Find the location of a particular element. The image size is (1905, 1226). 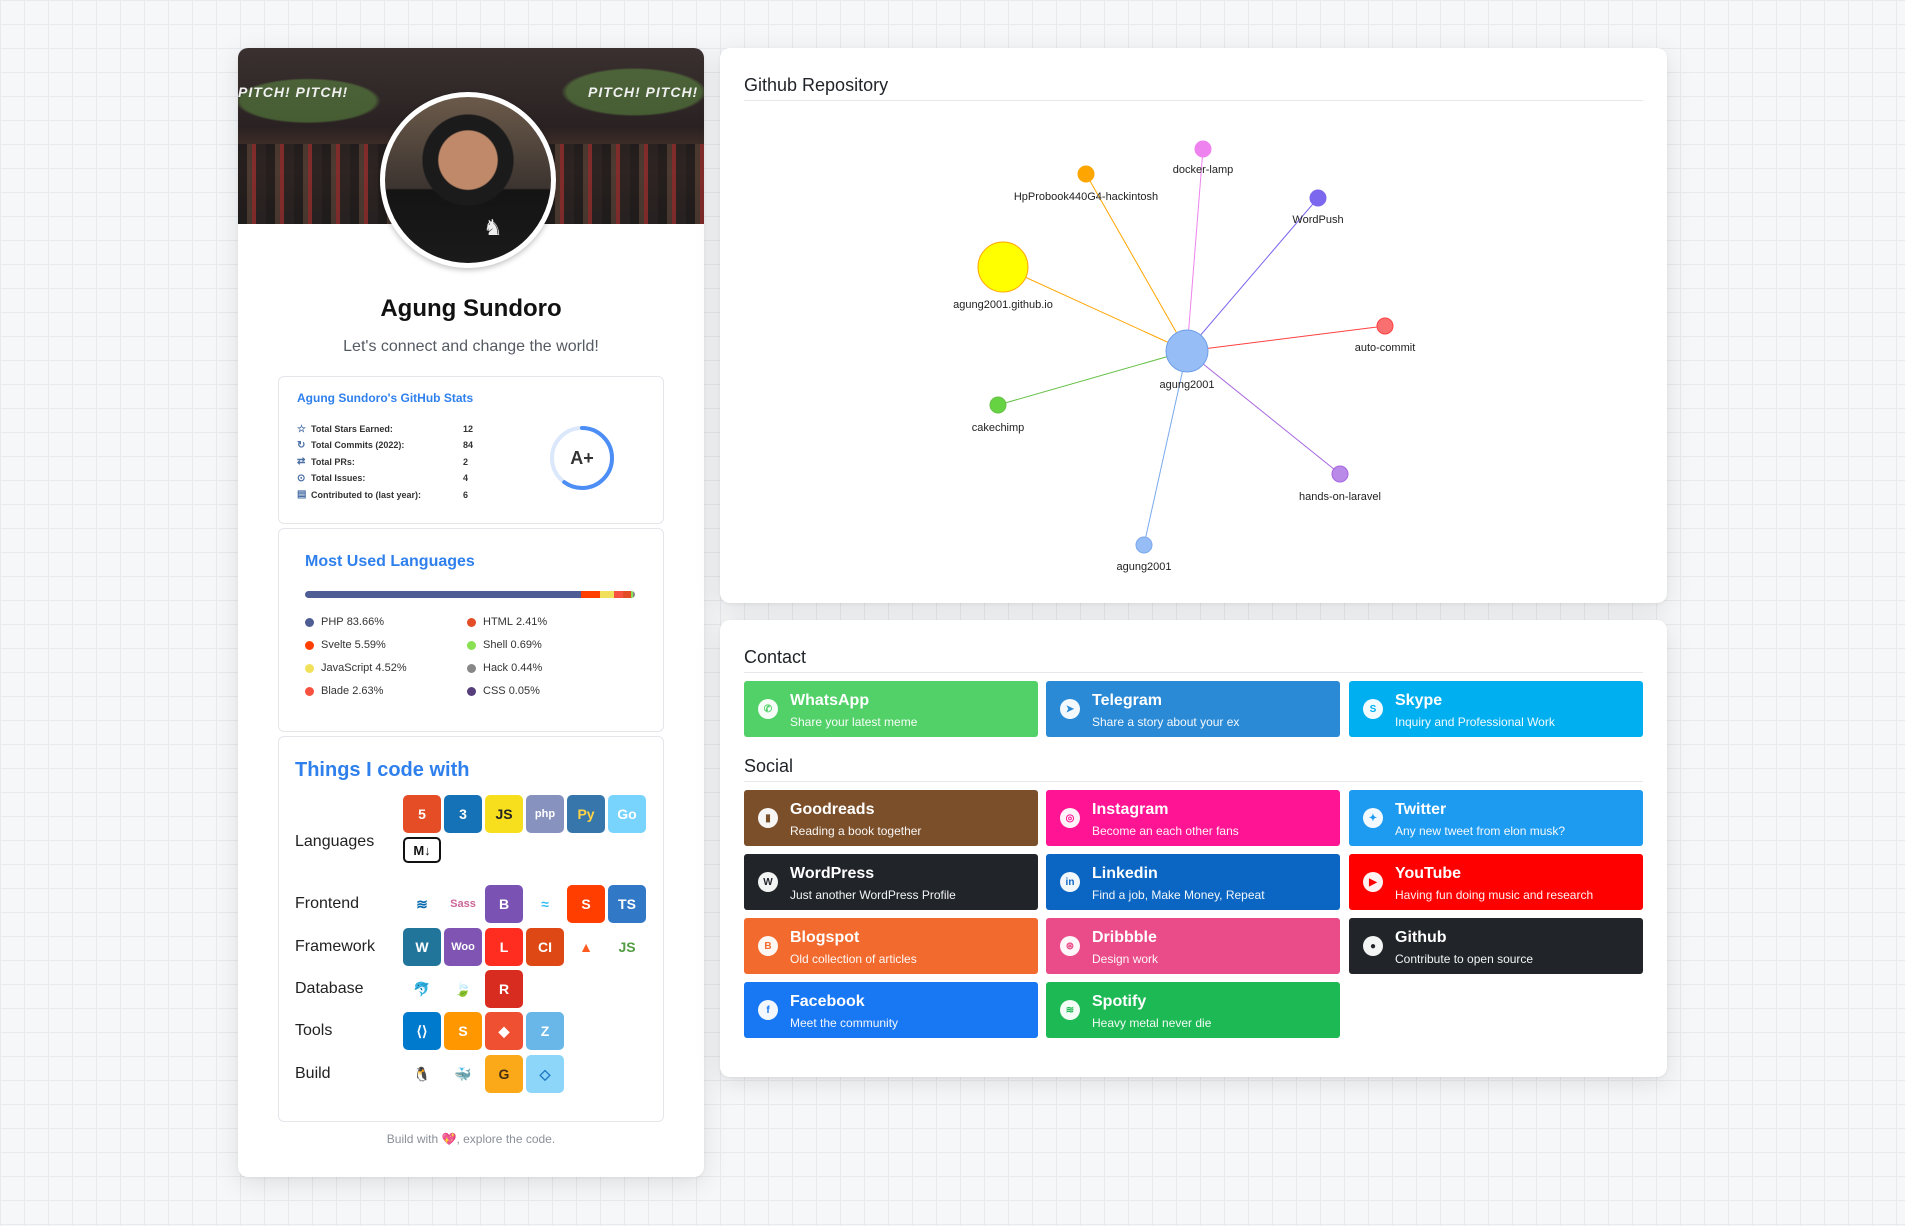

twitter-title: Twitter is located at coordinates (1421, 809).